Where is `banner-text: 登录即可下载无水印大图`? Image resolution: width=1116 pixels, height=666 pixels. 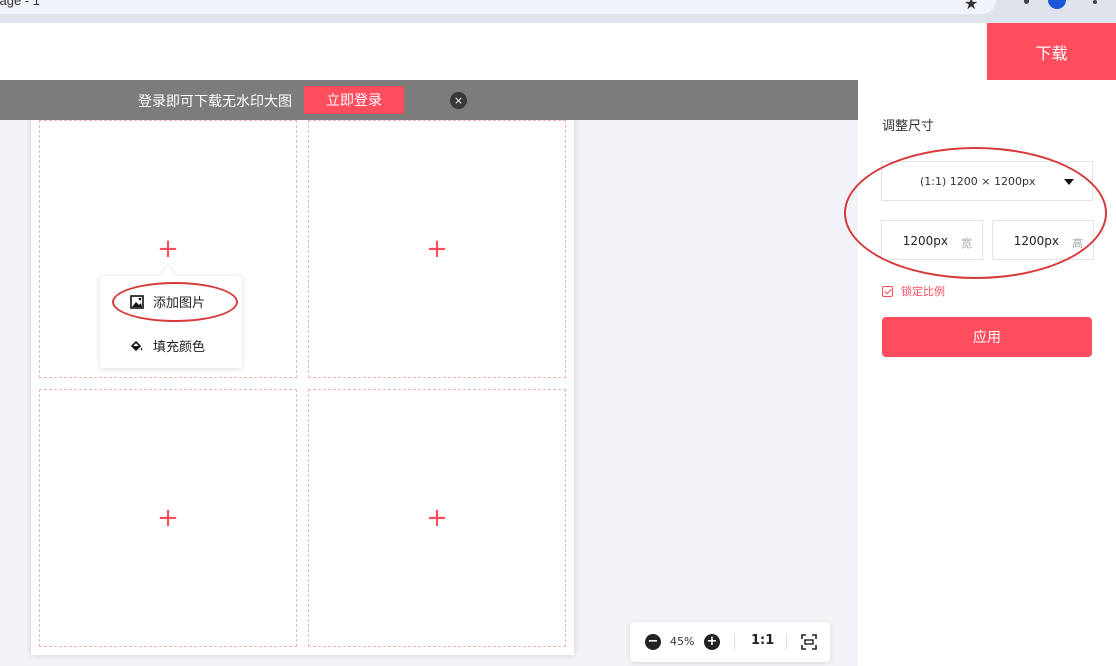 banner-text: 登录即可下载无水印大图 is located at coordinates (215, 102).